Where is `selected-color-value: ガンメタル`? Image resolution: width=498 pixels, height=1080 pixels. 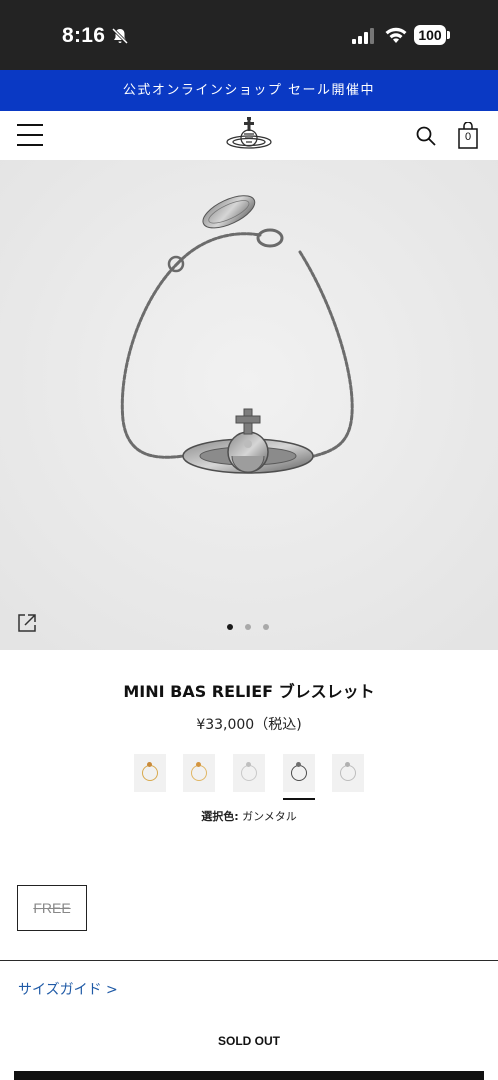 selected-color-value: ガンメタル is located at coordinates (269, 816).